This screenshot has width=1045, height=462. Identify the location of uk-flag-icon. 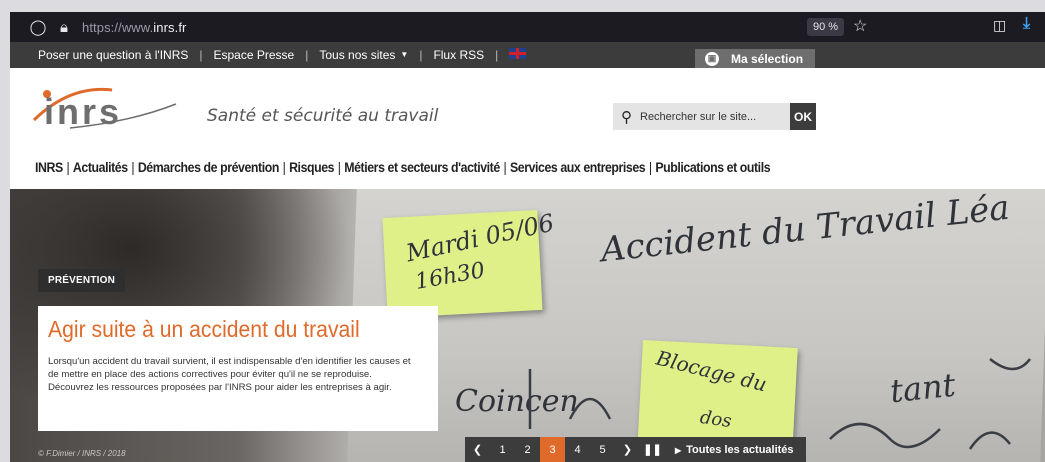
(518, 53).